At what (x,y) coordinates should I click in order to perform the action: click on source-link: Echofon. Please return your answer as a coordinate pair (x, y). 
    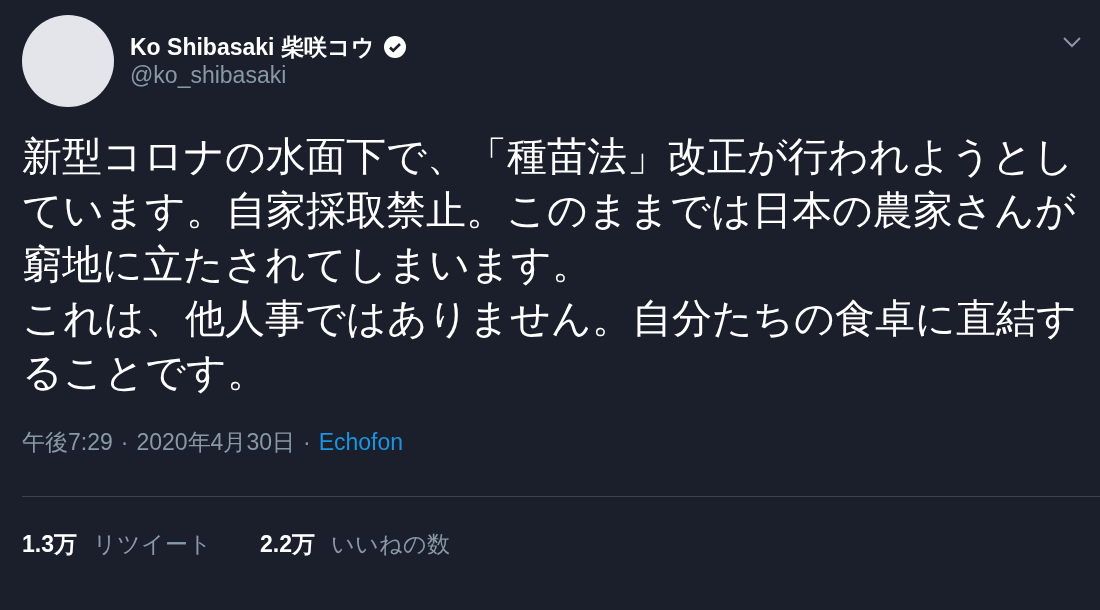
    Looking at the image, I should click on (361, 442).